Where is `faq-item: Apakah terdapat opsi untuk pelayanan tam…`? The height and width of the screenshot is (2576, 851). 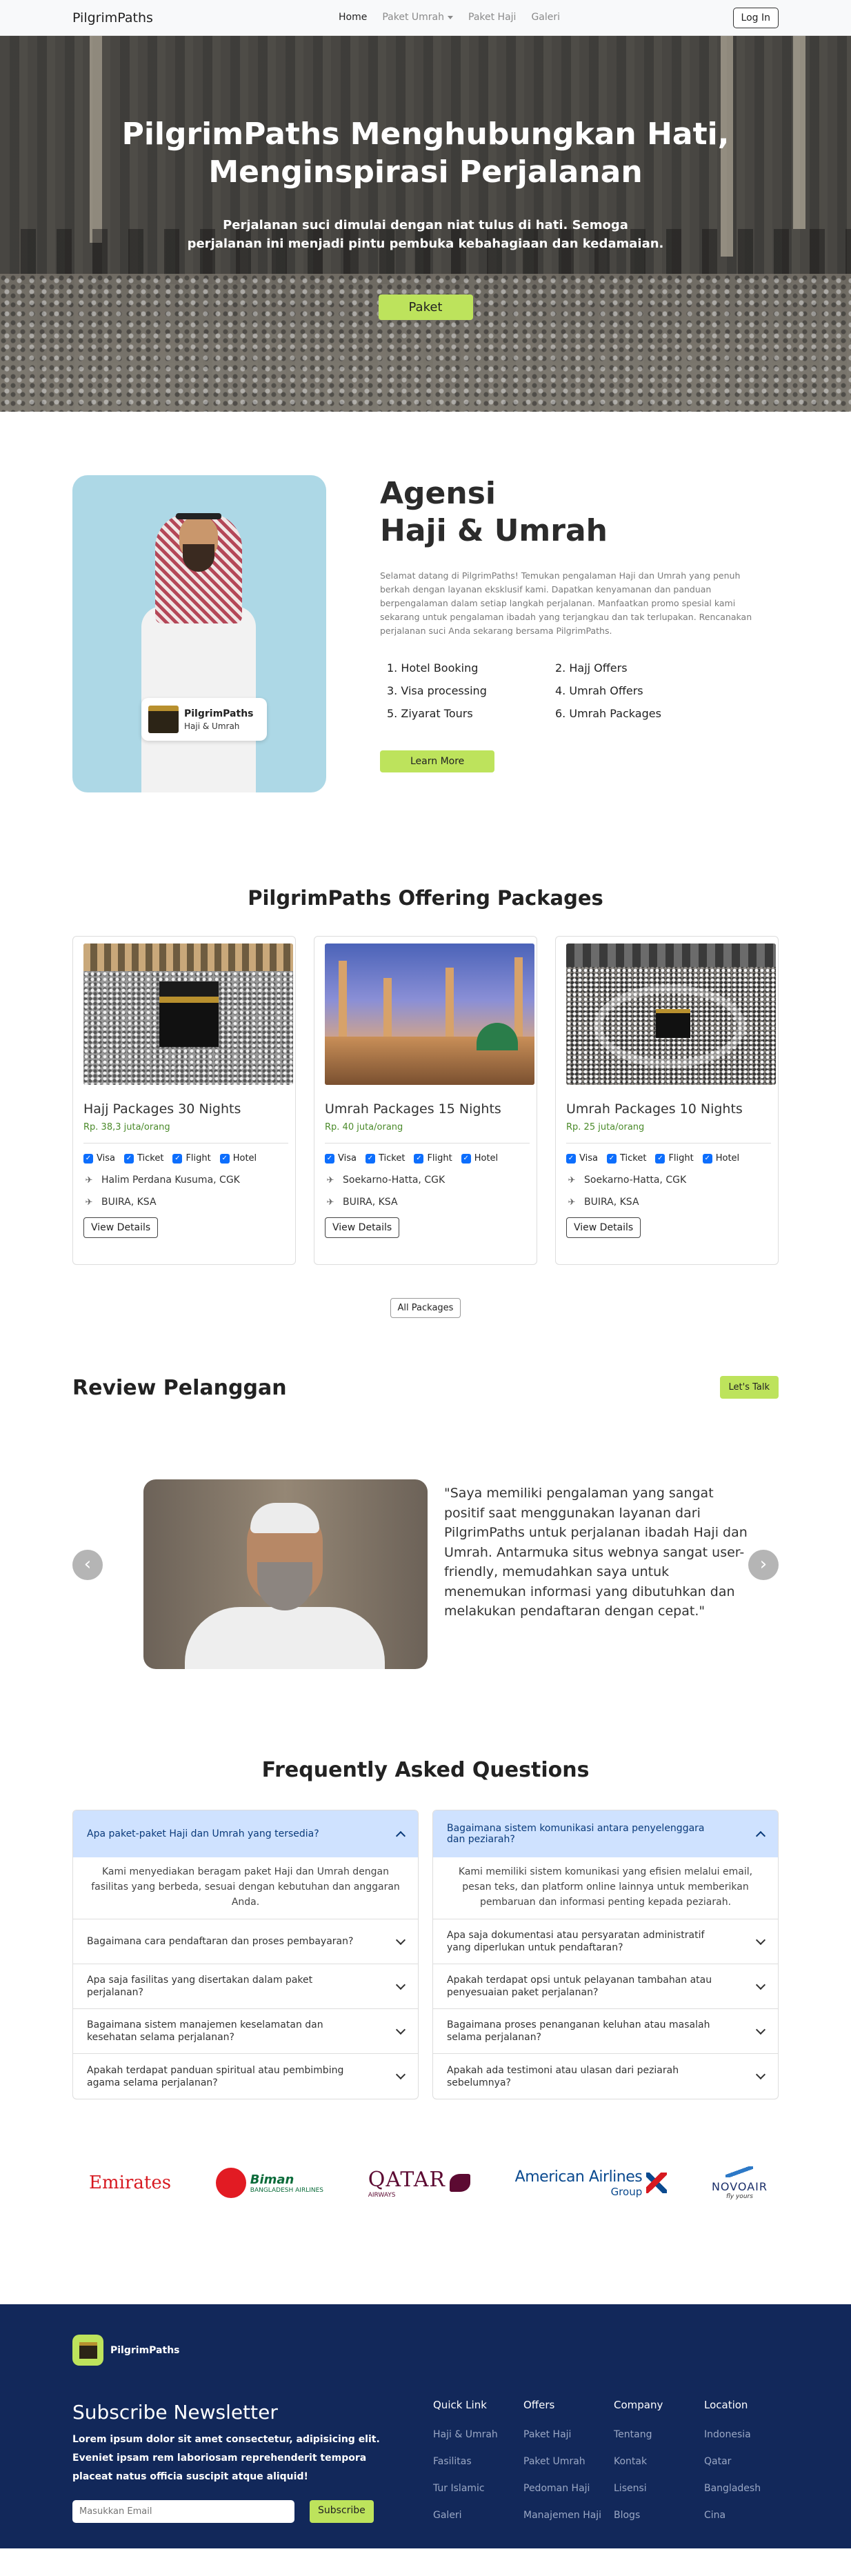 faq-item: Apakah terdapat opsi untuk pelayanan tam… is located at coordinates (605, 1986).